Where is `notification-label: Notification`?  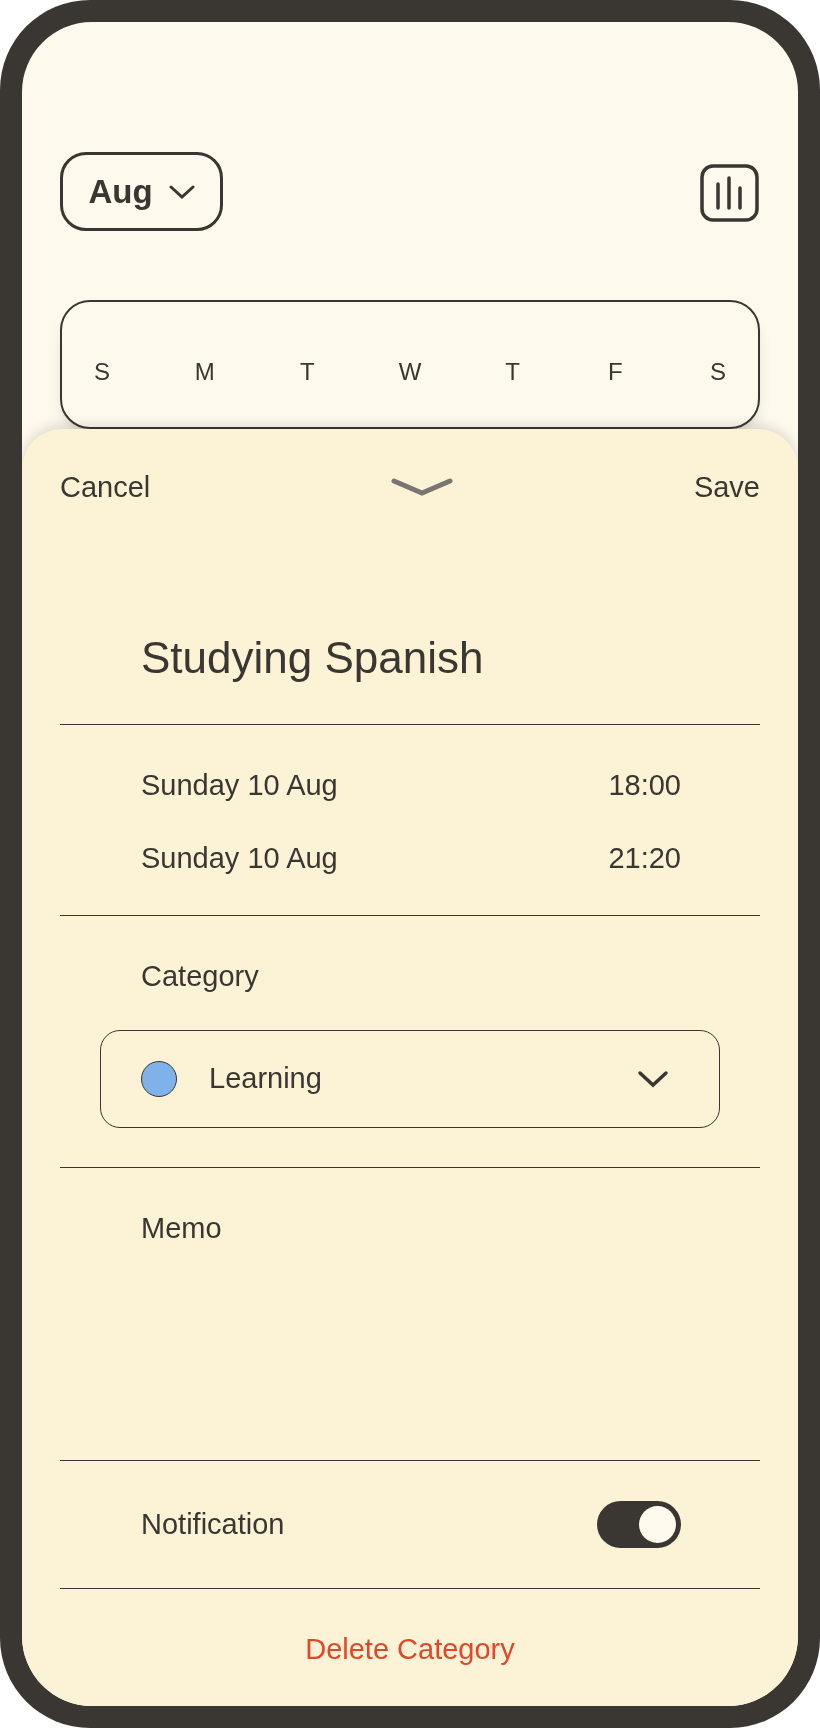 notification-label: Notification is located at coordinates (213, 1524).